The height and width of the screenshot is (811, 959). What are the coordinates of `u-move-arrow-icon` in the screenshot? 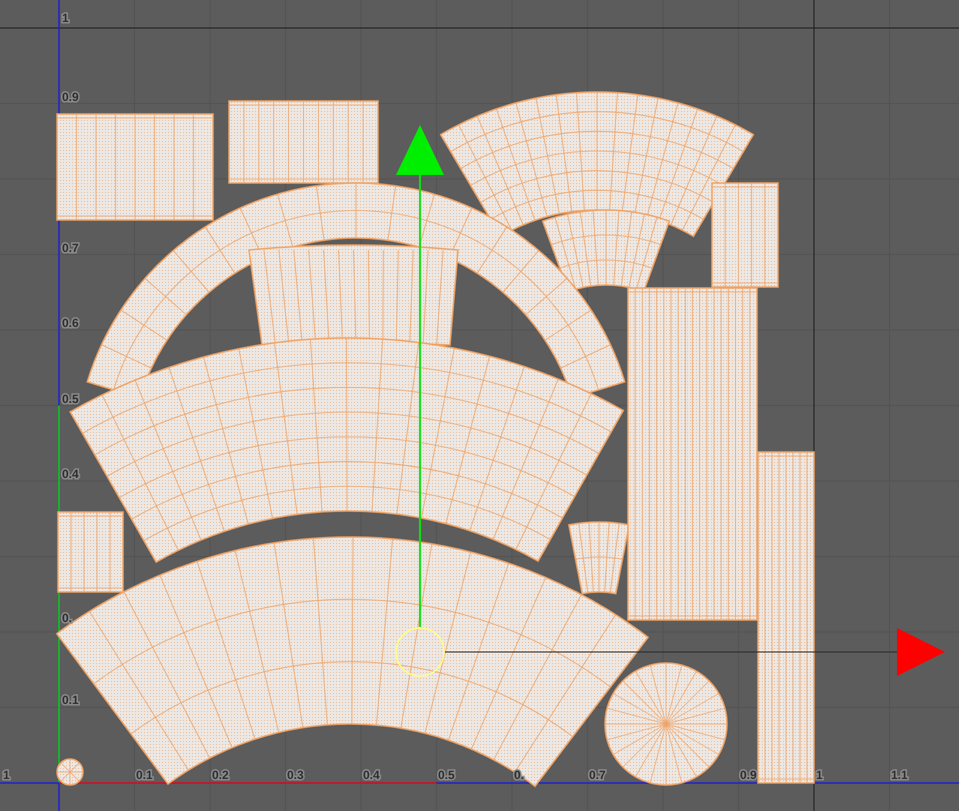 It's located at (921, 652).